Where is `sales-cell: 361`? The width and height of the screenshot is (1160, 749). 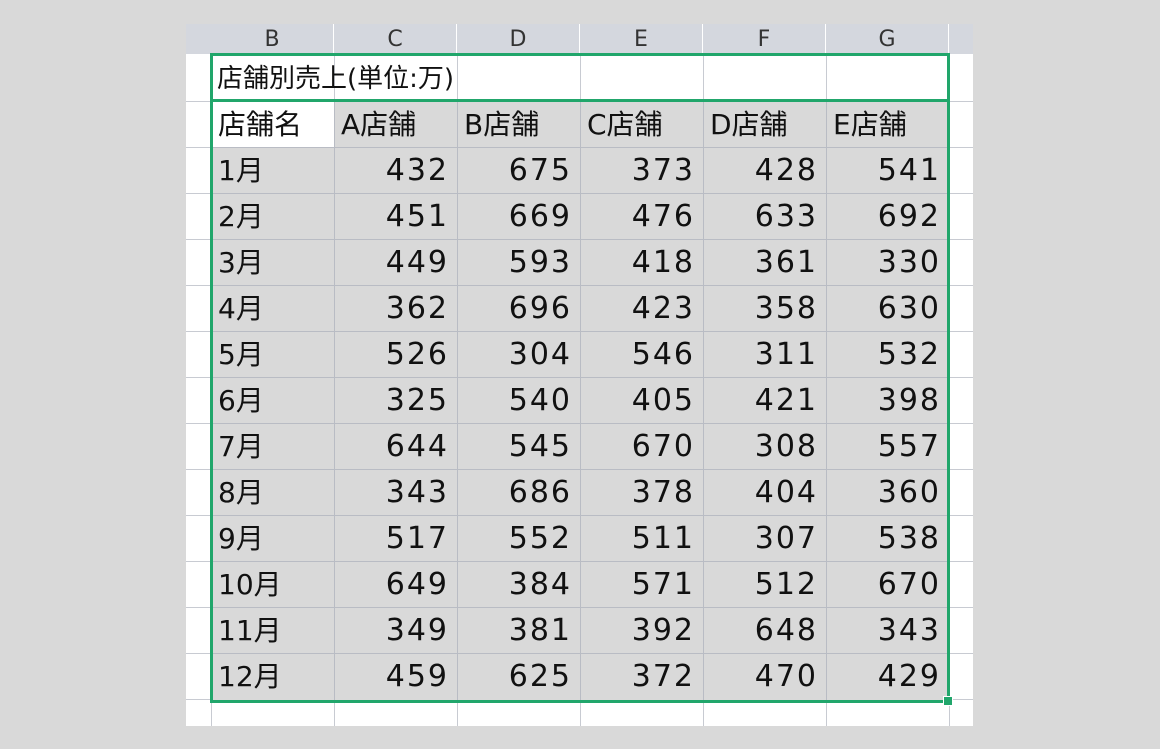 sales-cell: 361 is located at coordinates (764, 262).